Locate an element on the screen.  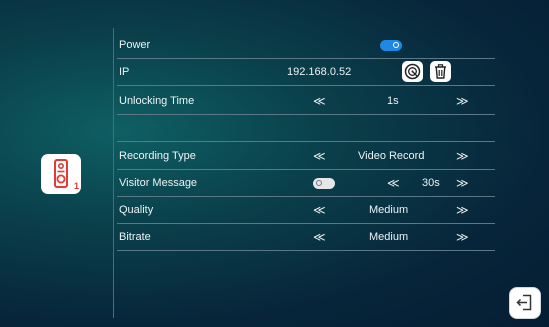
visitor-message-value: 30s is located at coordinates (431, 183).